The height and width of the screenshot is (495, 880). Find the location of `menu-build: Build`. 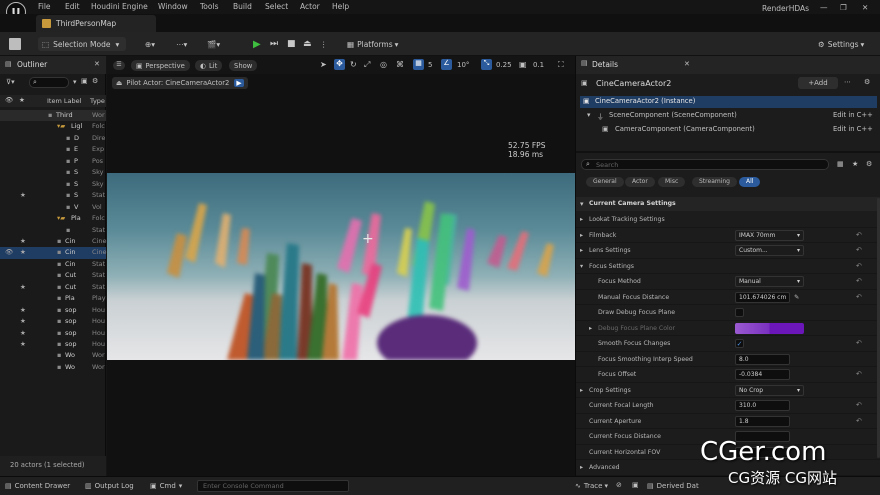

menu-build: Build is located at coordinates (242, 6).